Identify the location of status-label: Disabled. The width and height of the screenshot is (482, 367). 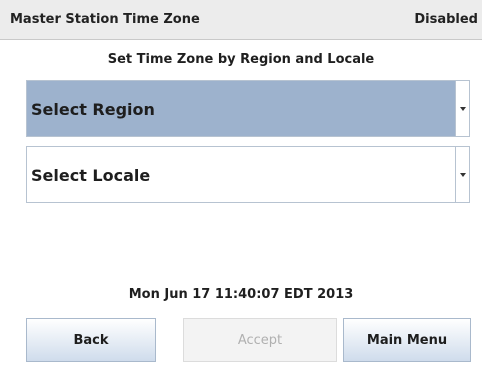
(446, 19).